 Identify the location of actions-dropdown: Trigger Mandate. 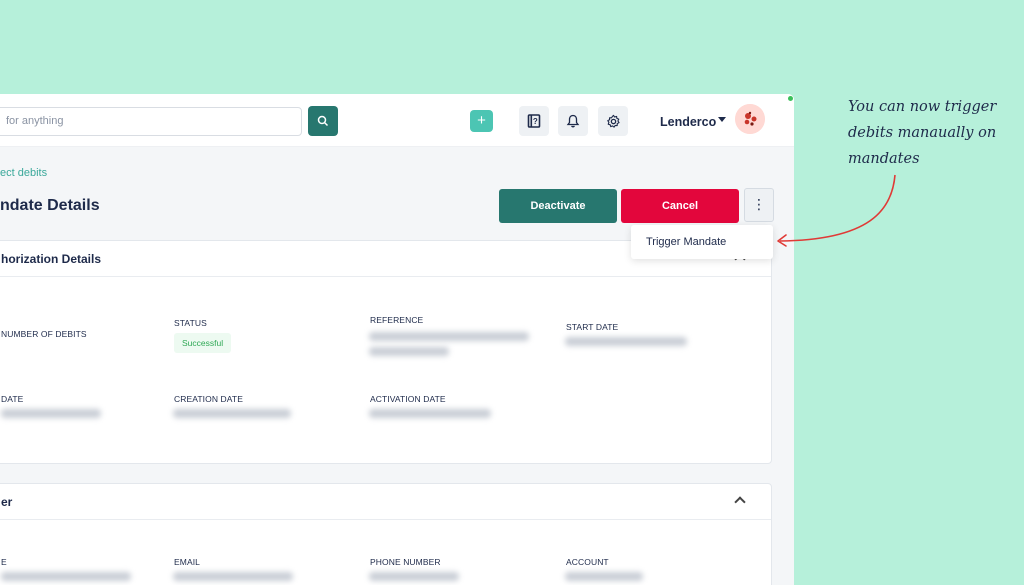
(702, 242).